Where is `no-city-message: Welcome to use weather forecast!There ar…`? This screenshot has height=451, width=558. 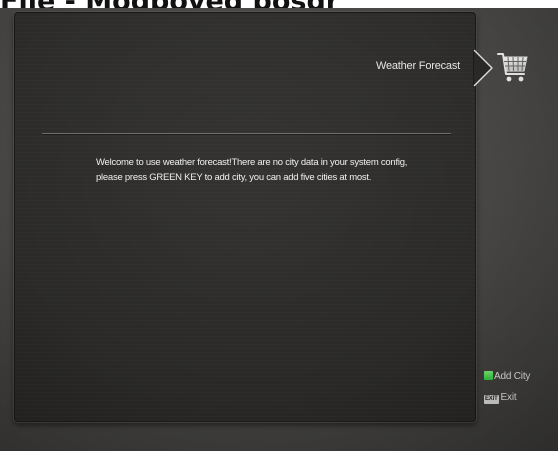
no-city-message: Welcome to use weather forecast!There ar… is located at coordinates (252, 170).